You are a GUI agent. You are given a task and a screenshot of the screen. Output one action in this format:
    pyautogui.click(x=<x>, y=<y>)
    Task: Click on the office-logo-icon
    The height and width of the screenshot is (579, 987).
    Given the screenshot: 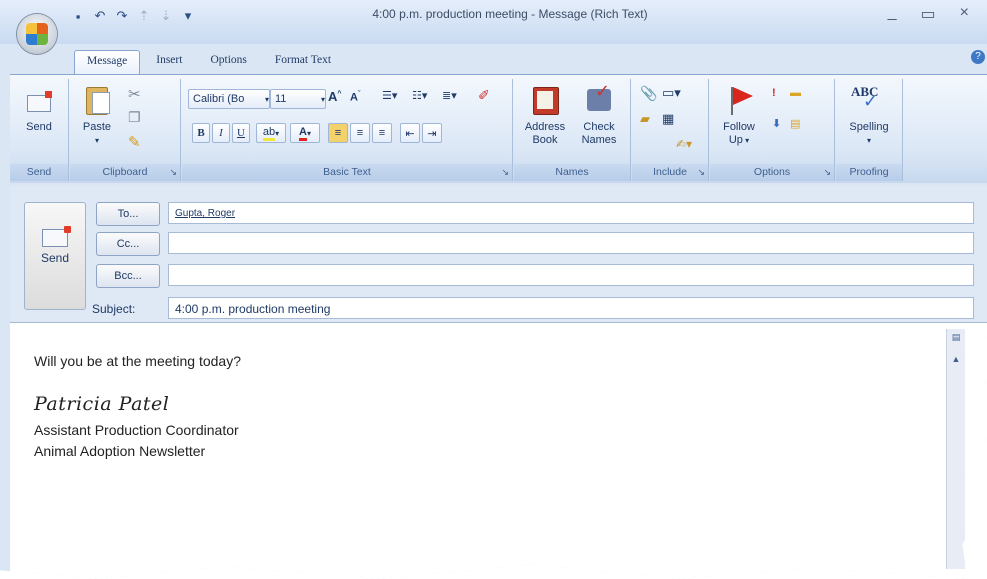 What is the action you would take?
    pyautogui.click(x=37, y=34)
    